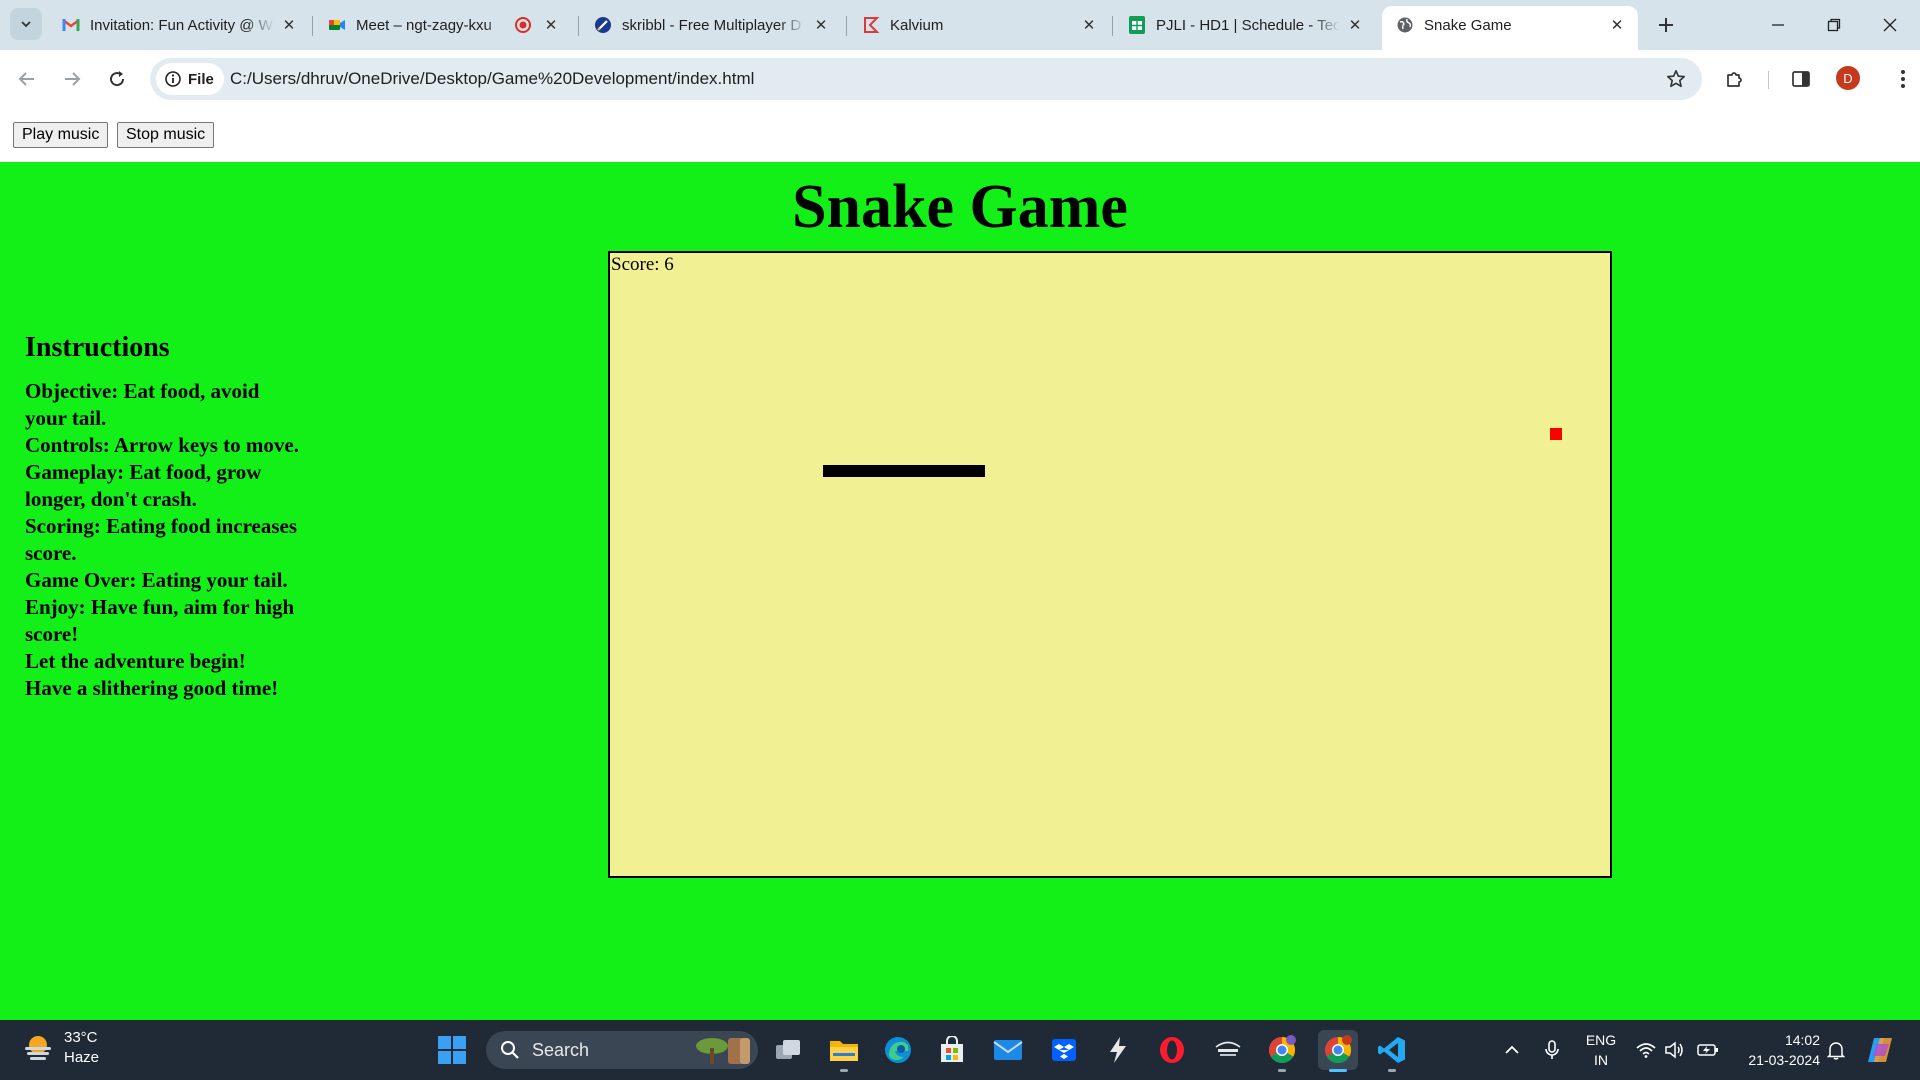  Describe the element at coordinates (1676, 79) in the screenshot. I see `bookmark-button` at that location.